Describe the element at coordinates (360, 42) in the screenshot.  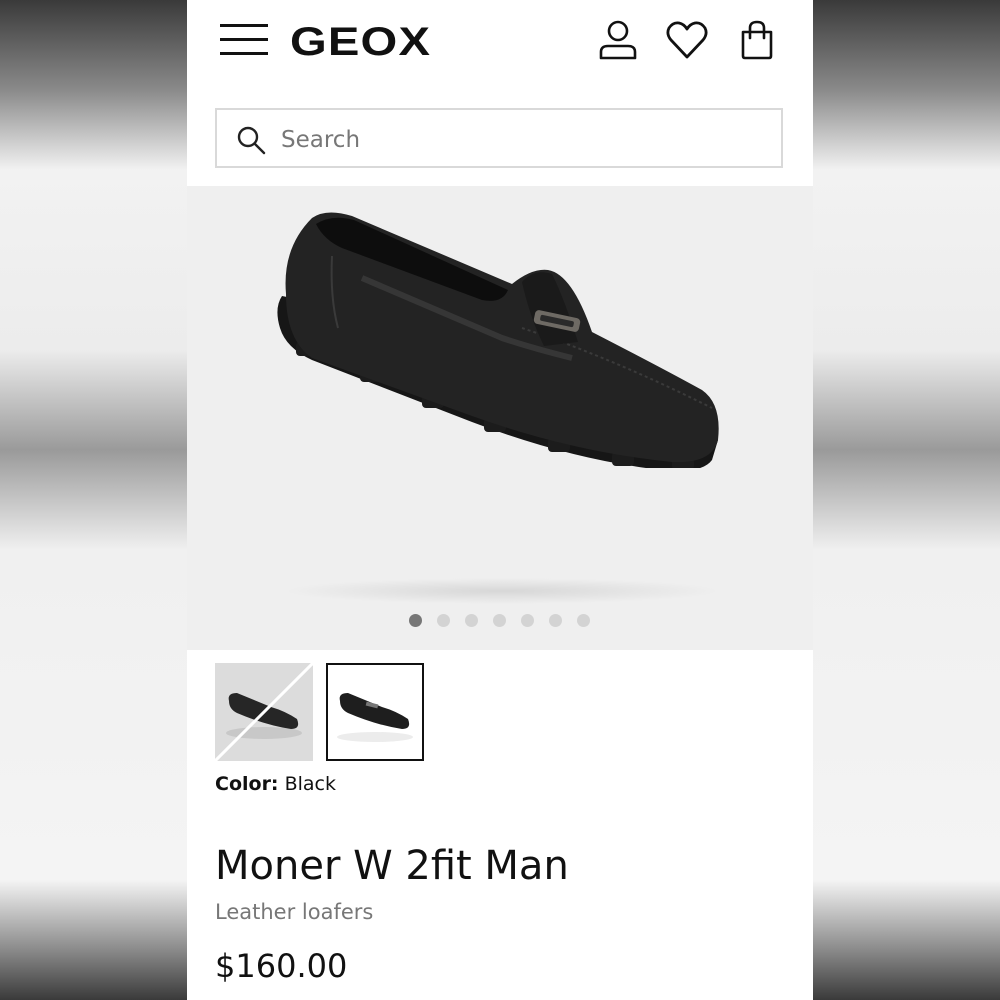
I see `brand-logo: GEOX` at that location.